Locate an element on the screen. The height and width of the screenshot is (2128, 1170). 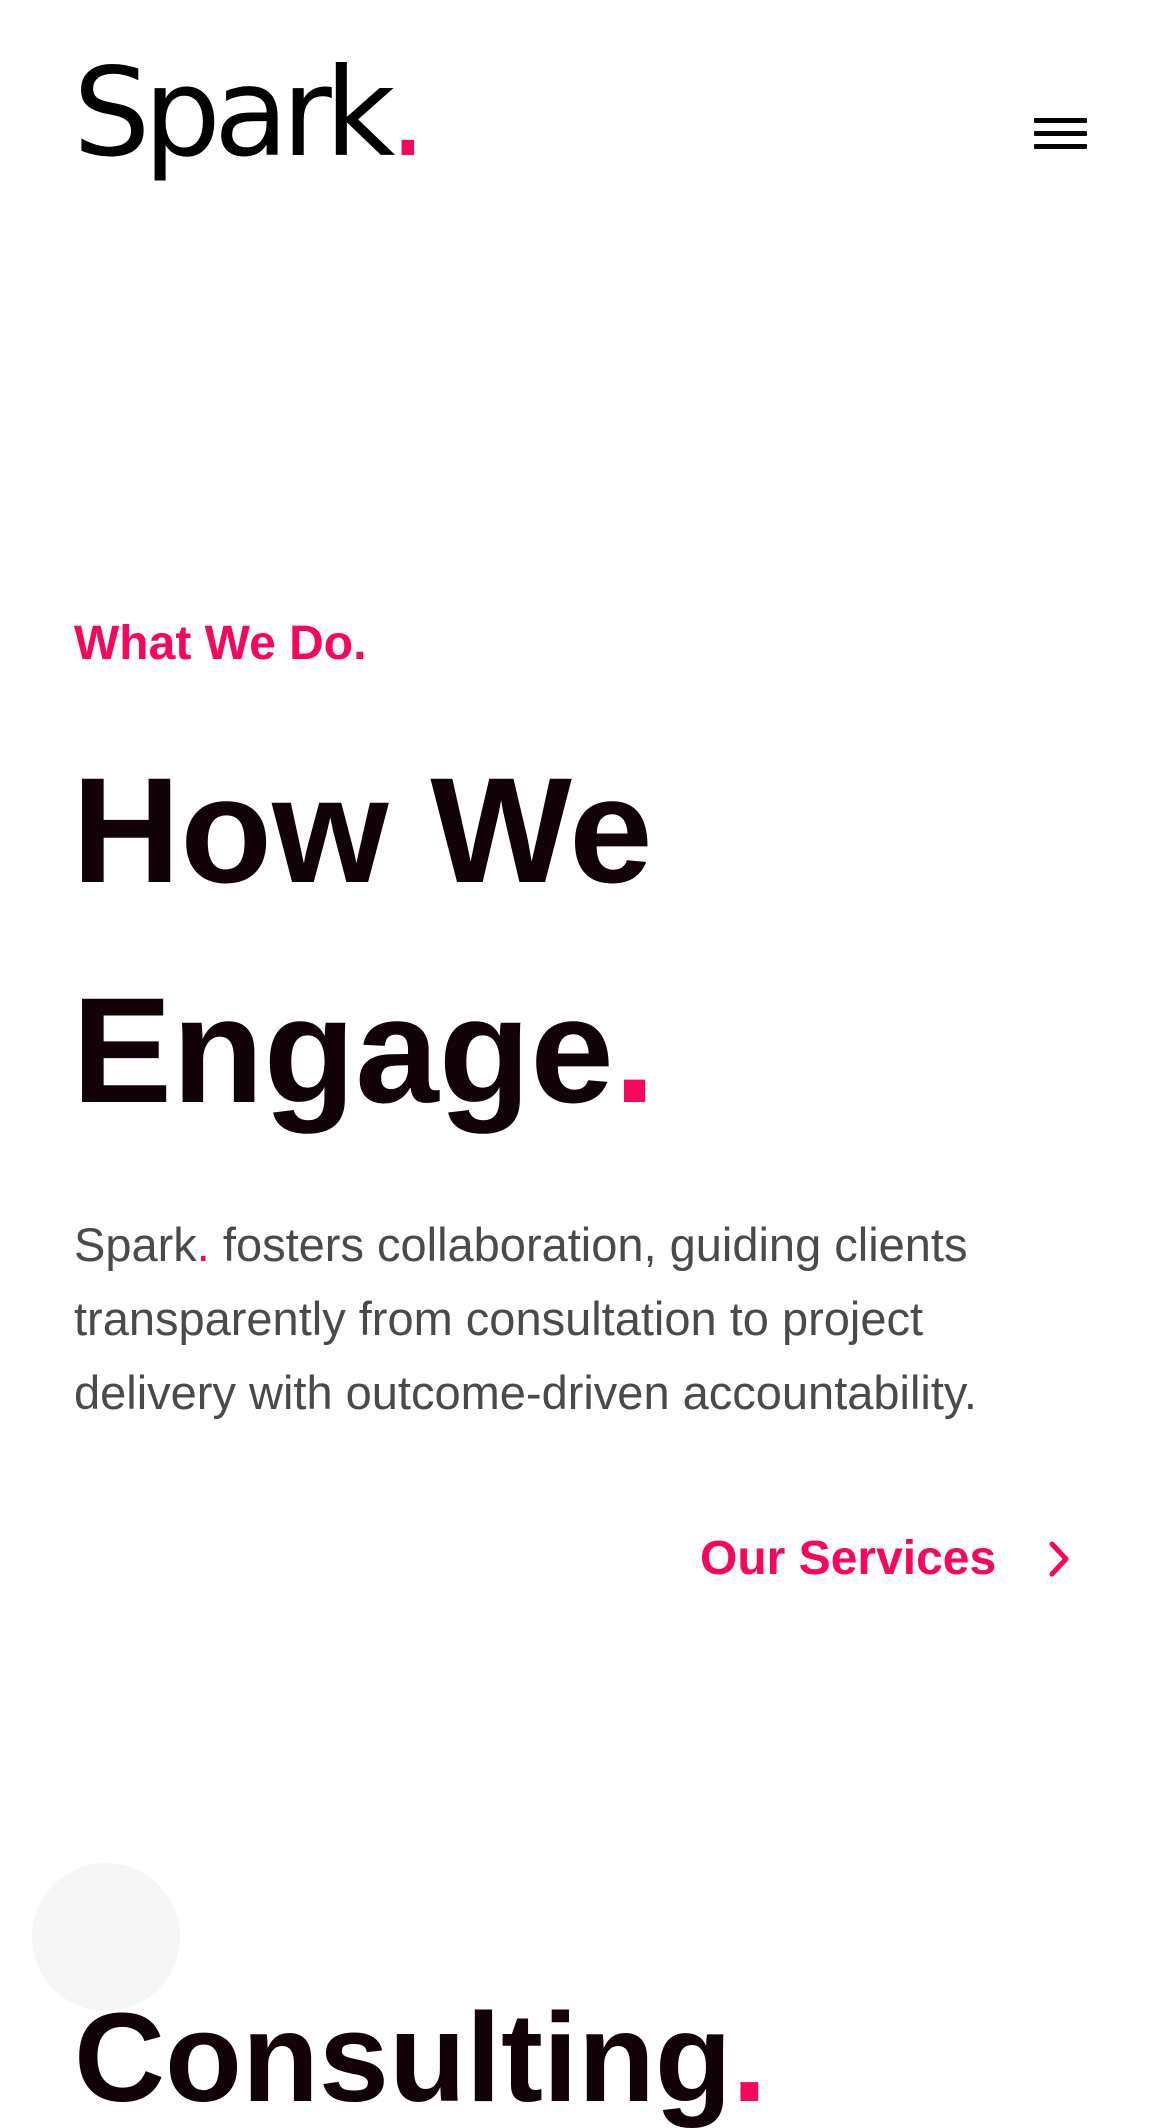
headline-word-engage: Engage is located at coordinates (343, 1050).